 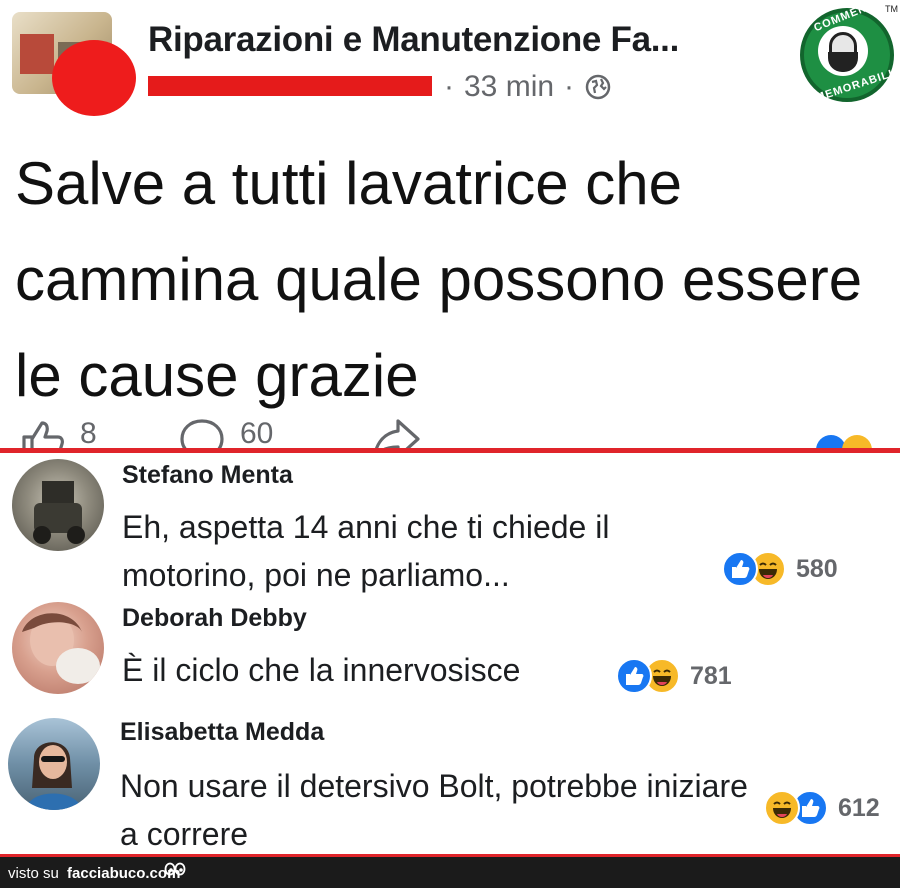 I want to click on post-actions: 8 60, so click(x=450, y=427).